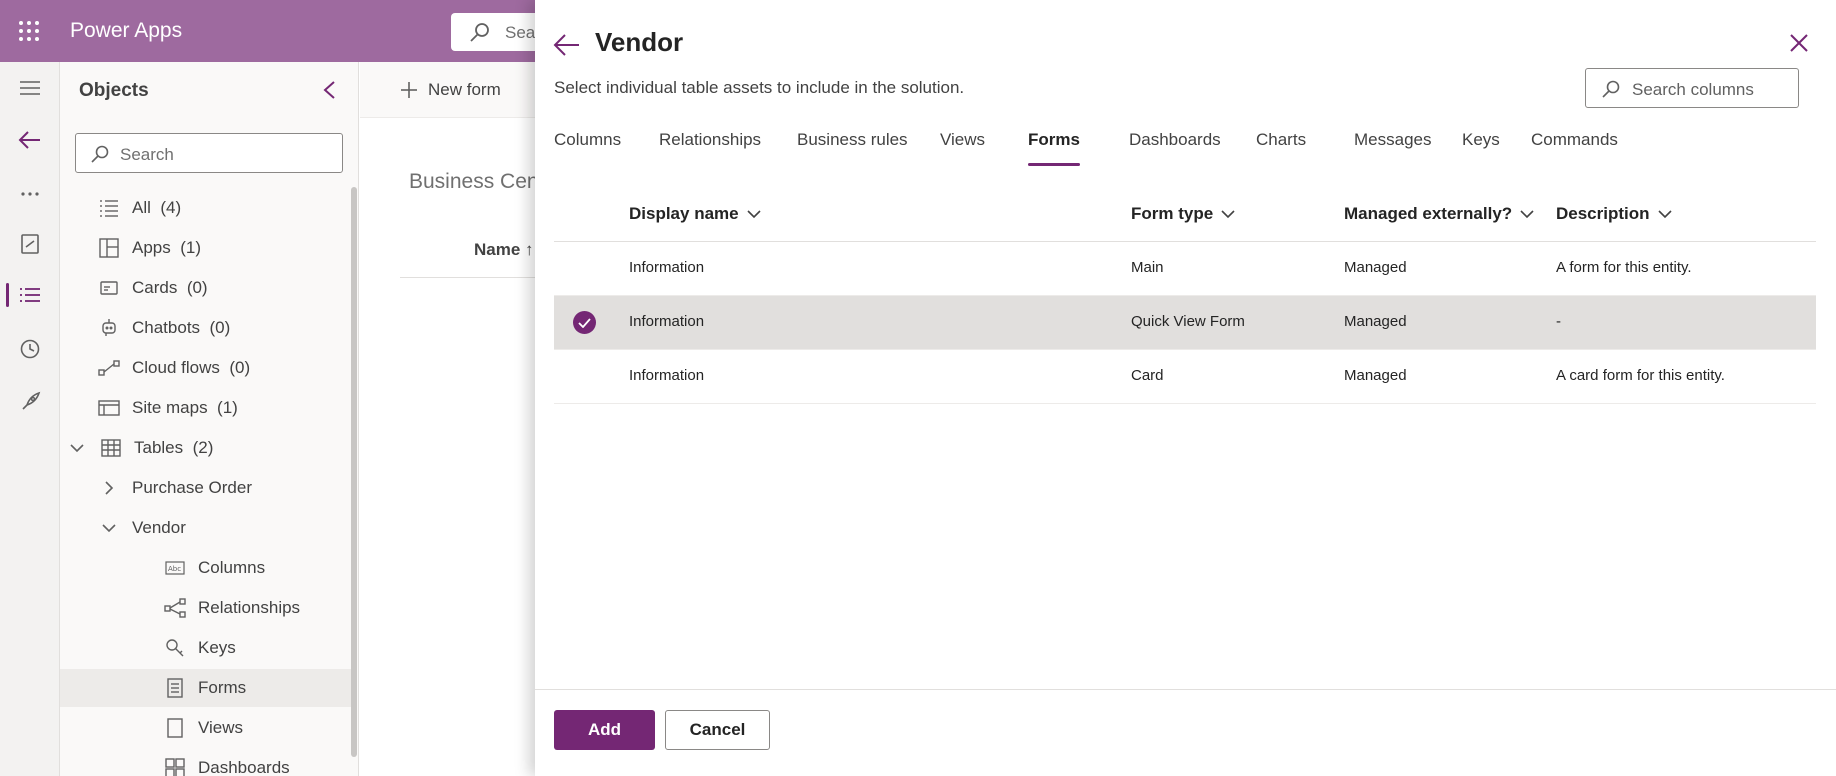 The height and width of the screenshot is (776, 1836). I want to click on book-icon, so click(30, 244).